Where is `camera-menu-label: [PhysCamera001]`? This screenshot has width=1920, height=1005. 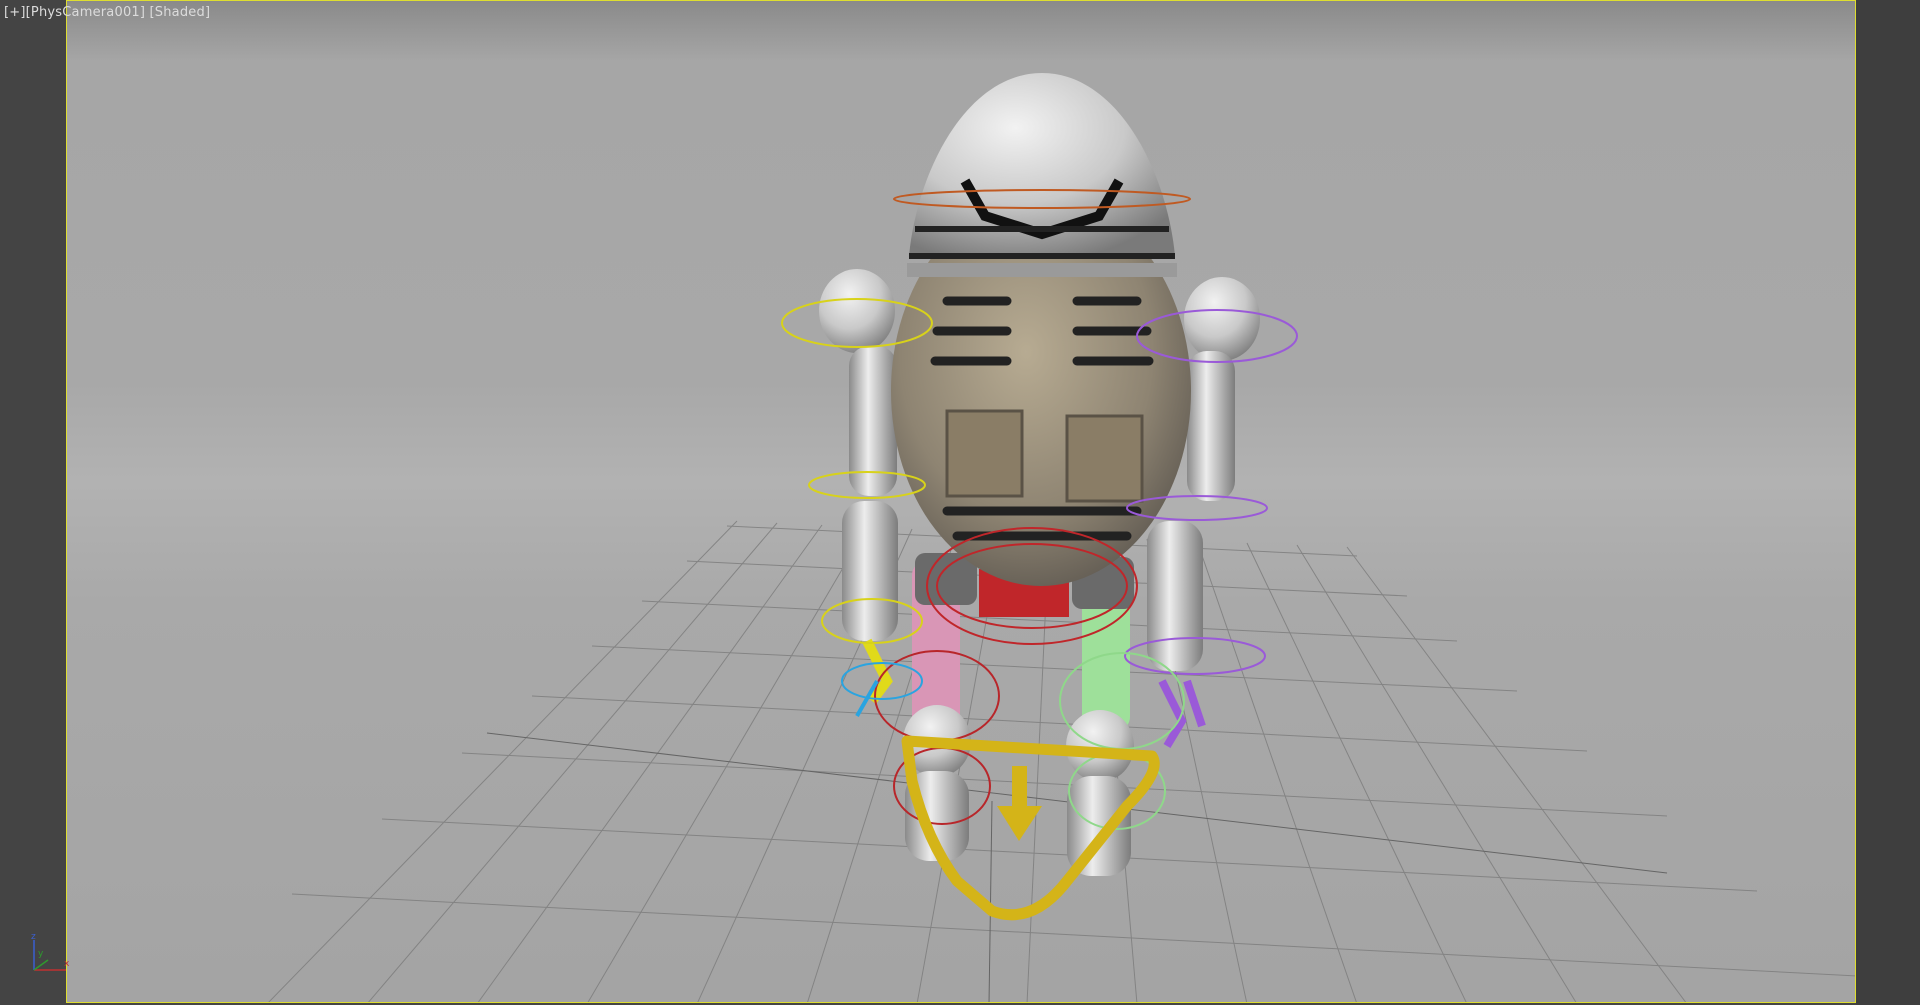
camera-menu-label: [PhysCamera001] is located at coordinates (86, 12).